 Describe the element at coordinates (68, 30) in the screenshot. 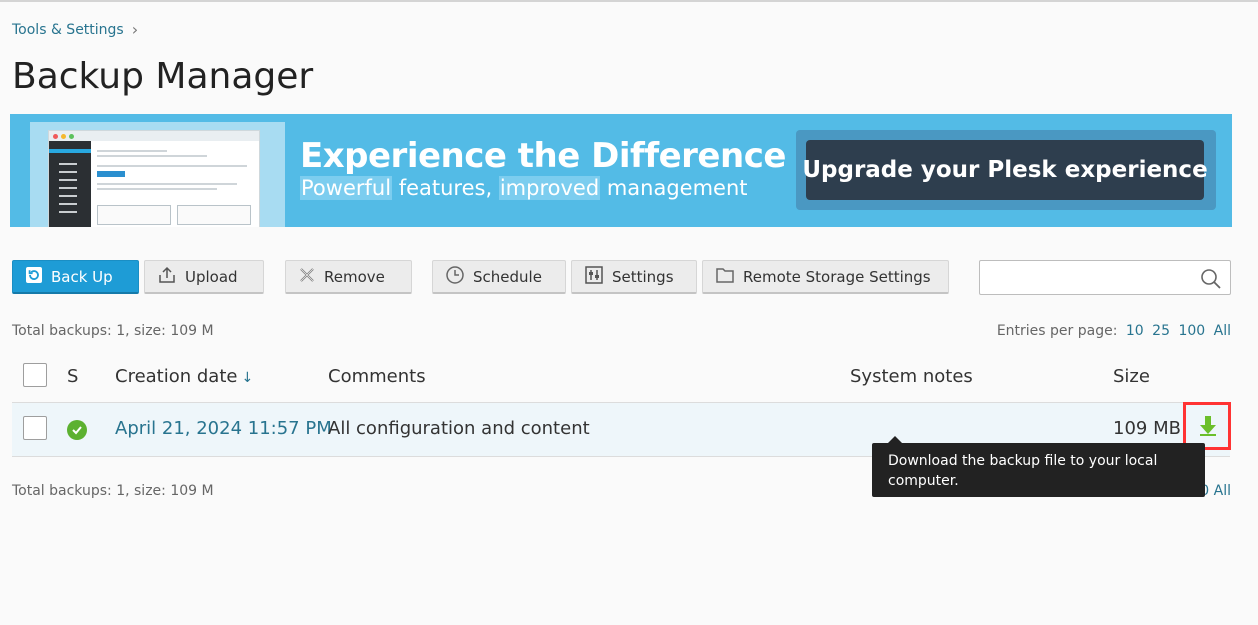

I see `breadcrumb-tools-settings-link: Tools & Settings` at that location.